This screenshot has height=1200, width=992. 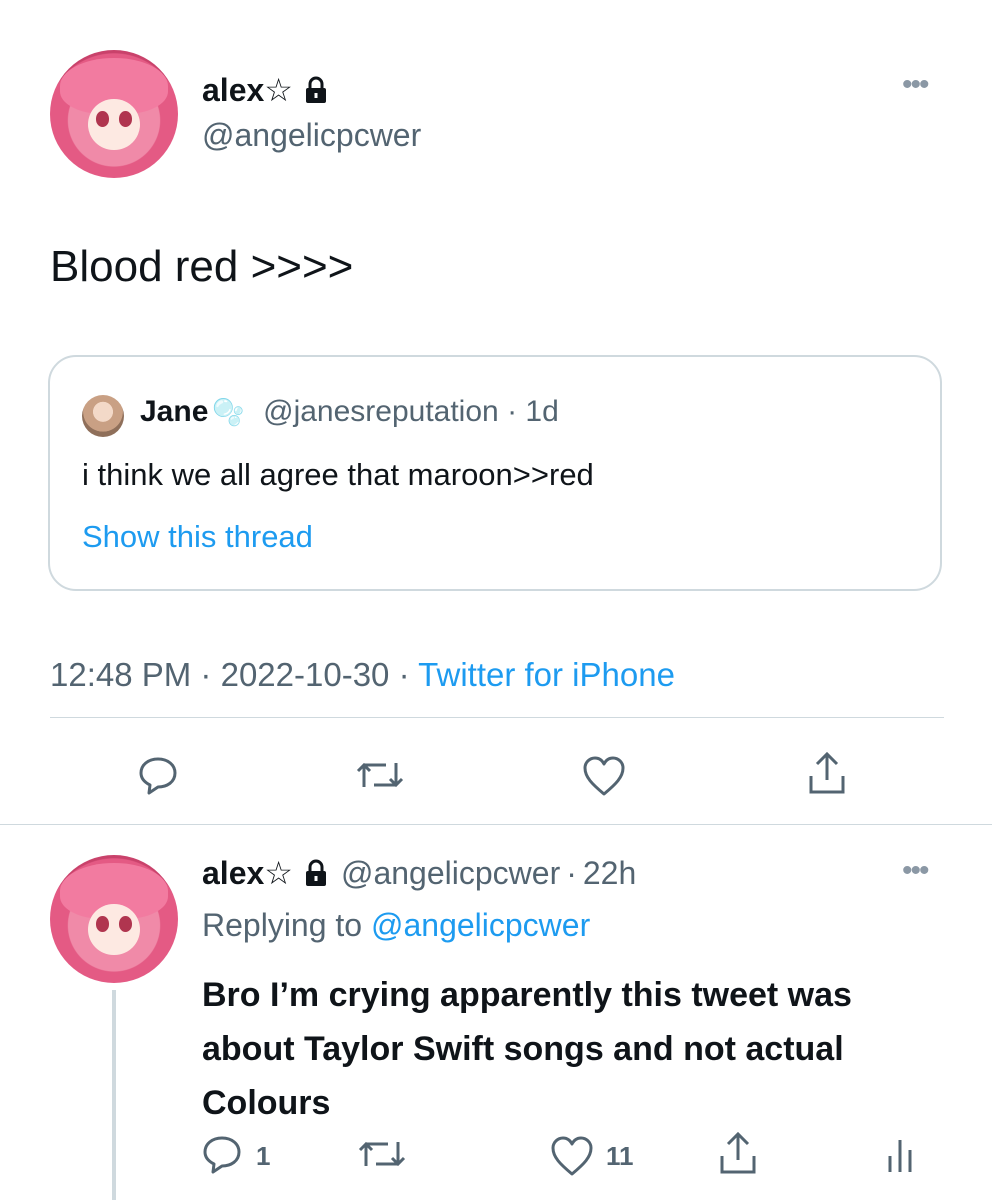 What do you see at coordinates (480, 925) in the screenshot?
I see `replying-to-handle: @angelicpcwer` at bounding box center [480, 925].